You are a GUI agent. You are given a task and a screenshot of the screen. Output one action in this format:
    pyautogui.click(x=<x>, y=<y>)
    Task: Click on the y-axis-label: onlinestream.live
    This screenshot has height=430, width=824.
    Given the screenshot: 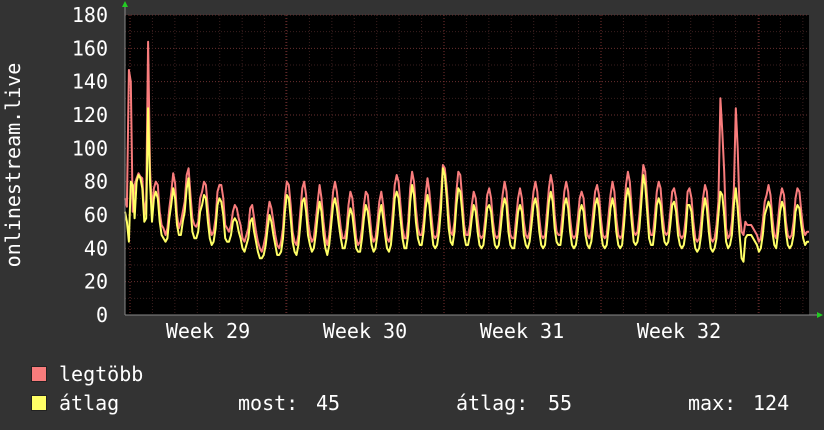 What is the action you would take?
    pyautogui.click(x=13, y=165)
    